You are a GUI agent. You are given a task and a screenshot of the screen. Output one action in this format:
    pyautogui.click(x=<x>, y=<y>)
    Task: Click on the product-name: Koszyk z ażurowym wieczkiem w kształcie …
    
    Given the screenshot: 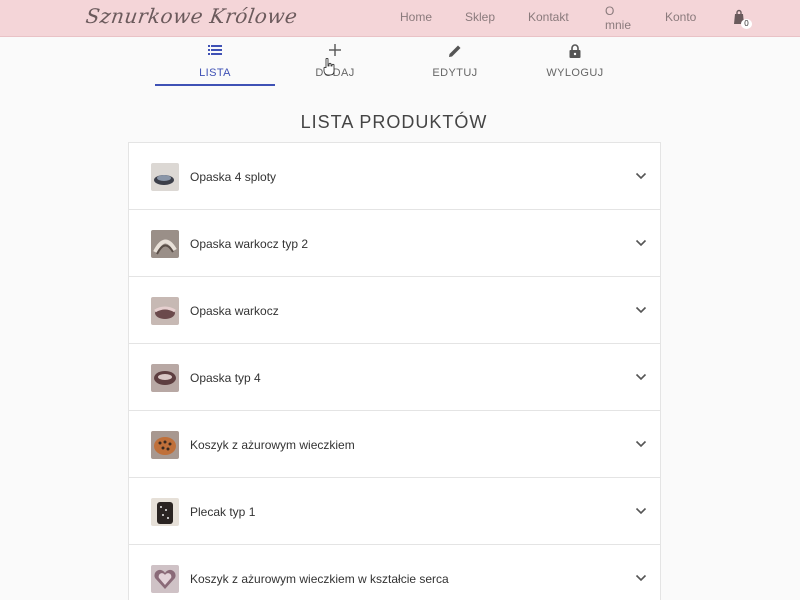 What is the action you would take?
    pyautogui.click(x=319, y=579)
    